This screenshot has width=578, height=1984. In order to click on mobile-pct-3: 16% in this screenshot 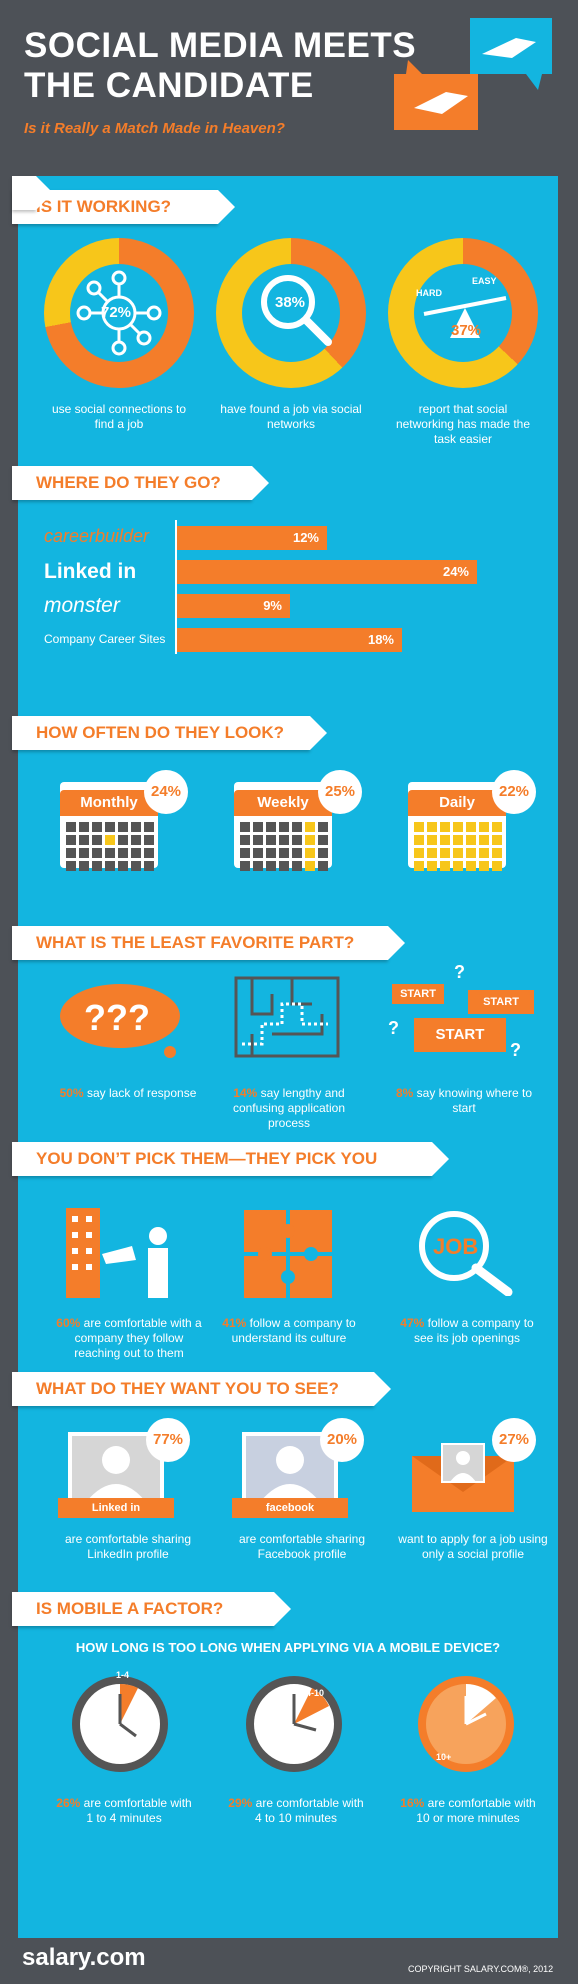, I will do `click(412, 1803)`.